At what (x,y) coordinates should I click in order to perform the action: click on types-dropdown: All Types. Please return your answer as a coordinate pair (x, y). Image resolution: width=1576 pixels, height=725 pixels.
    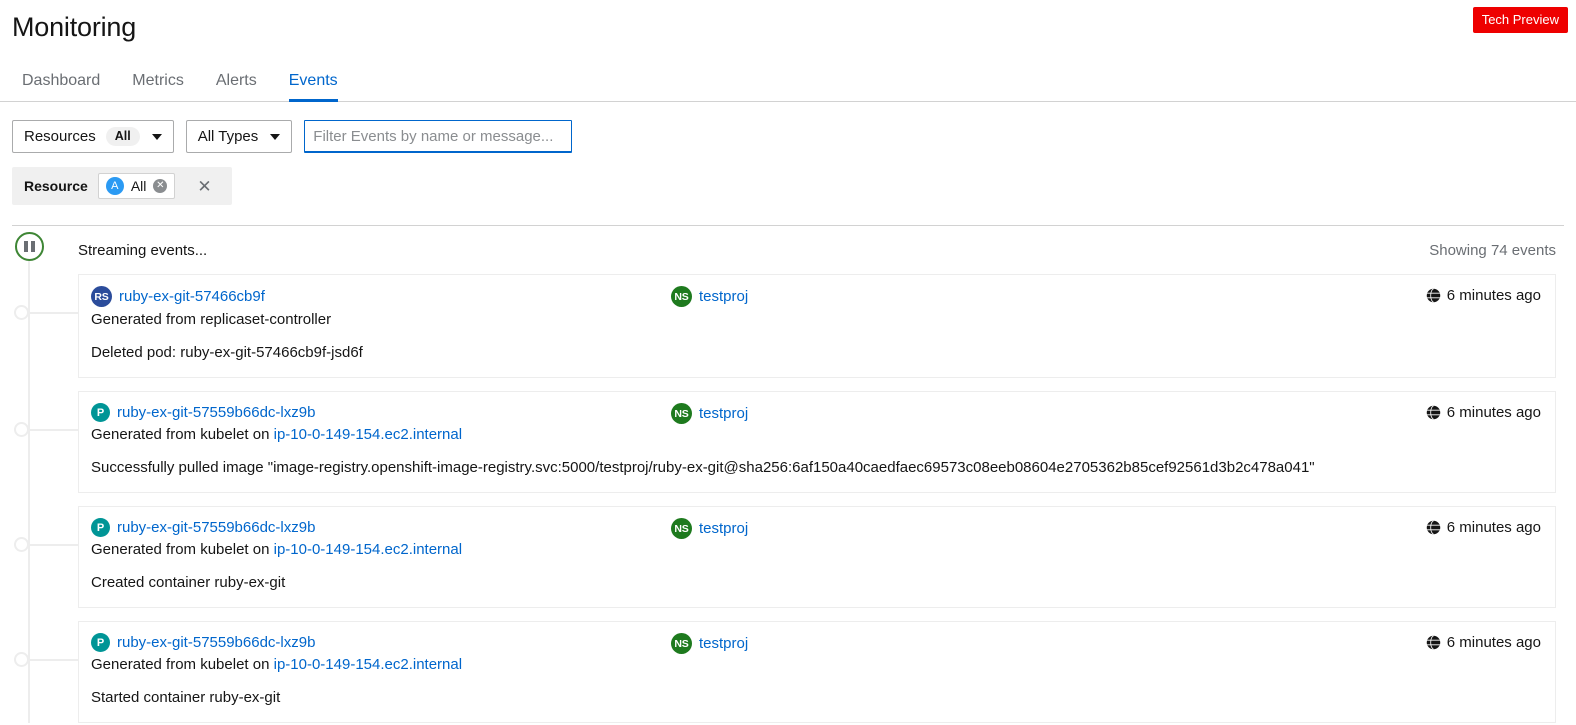
    Looking at the image, I should click on (239, 136).